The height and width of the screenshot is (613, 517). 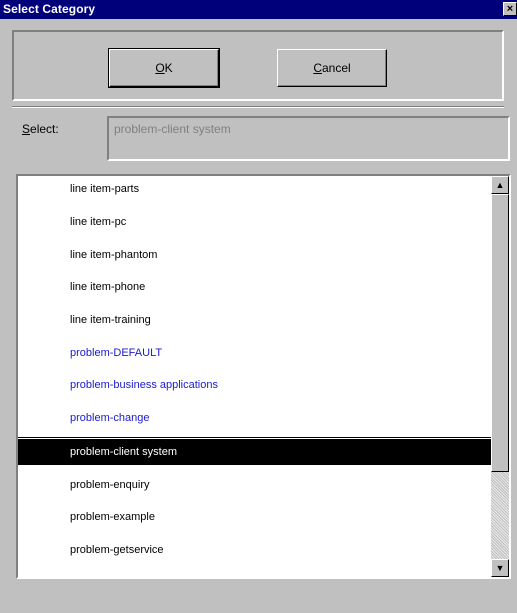 I want to click on scroll-thumb, so click(x=500, y=333).